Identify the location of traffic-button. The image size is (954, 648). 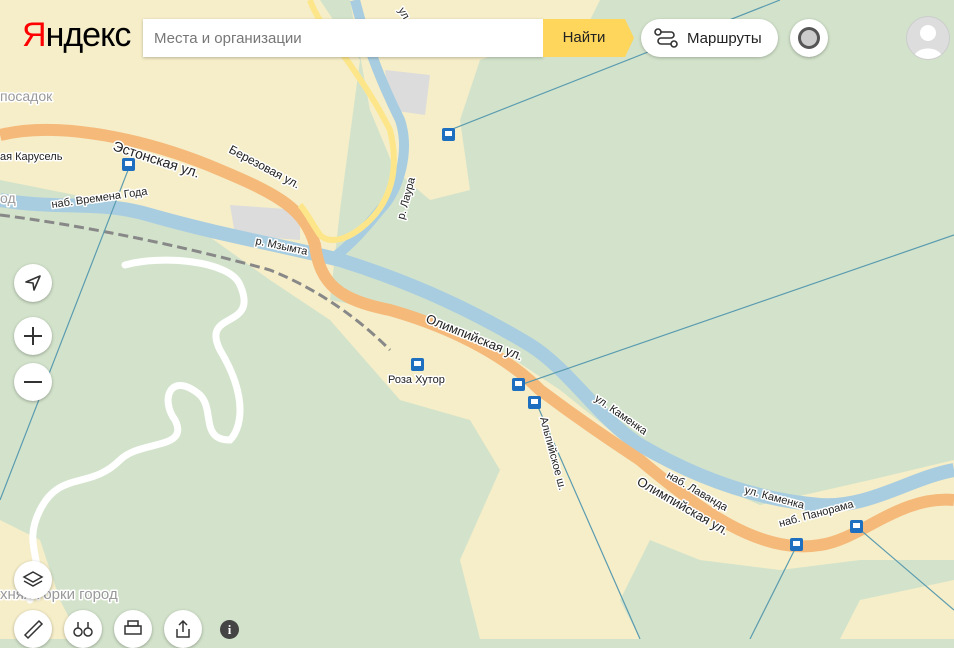
(809, 38).